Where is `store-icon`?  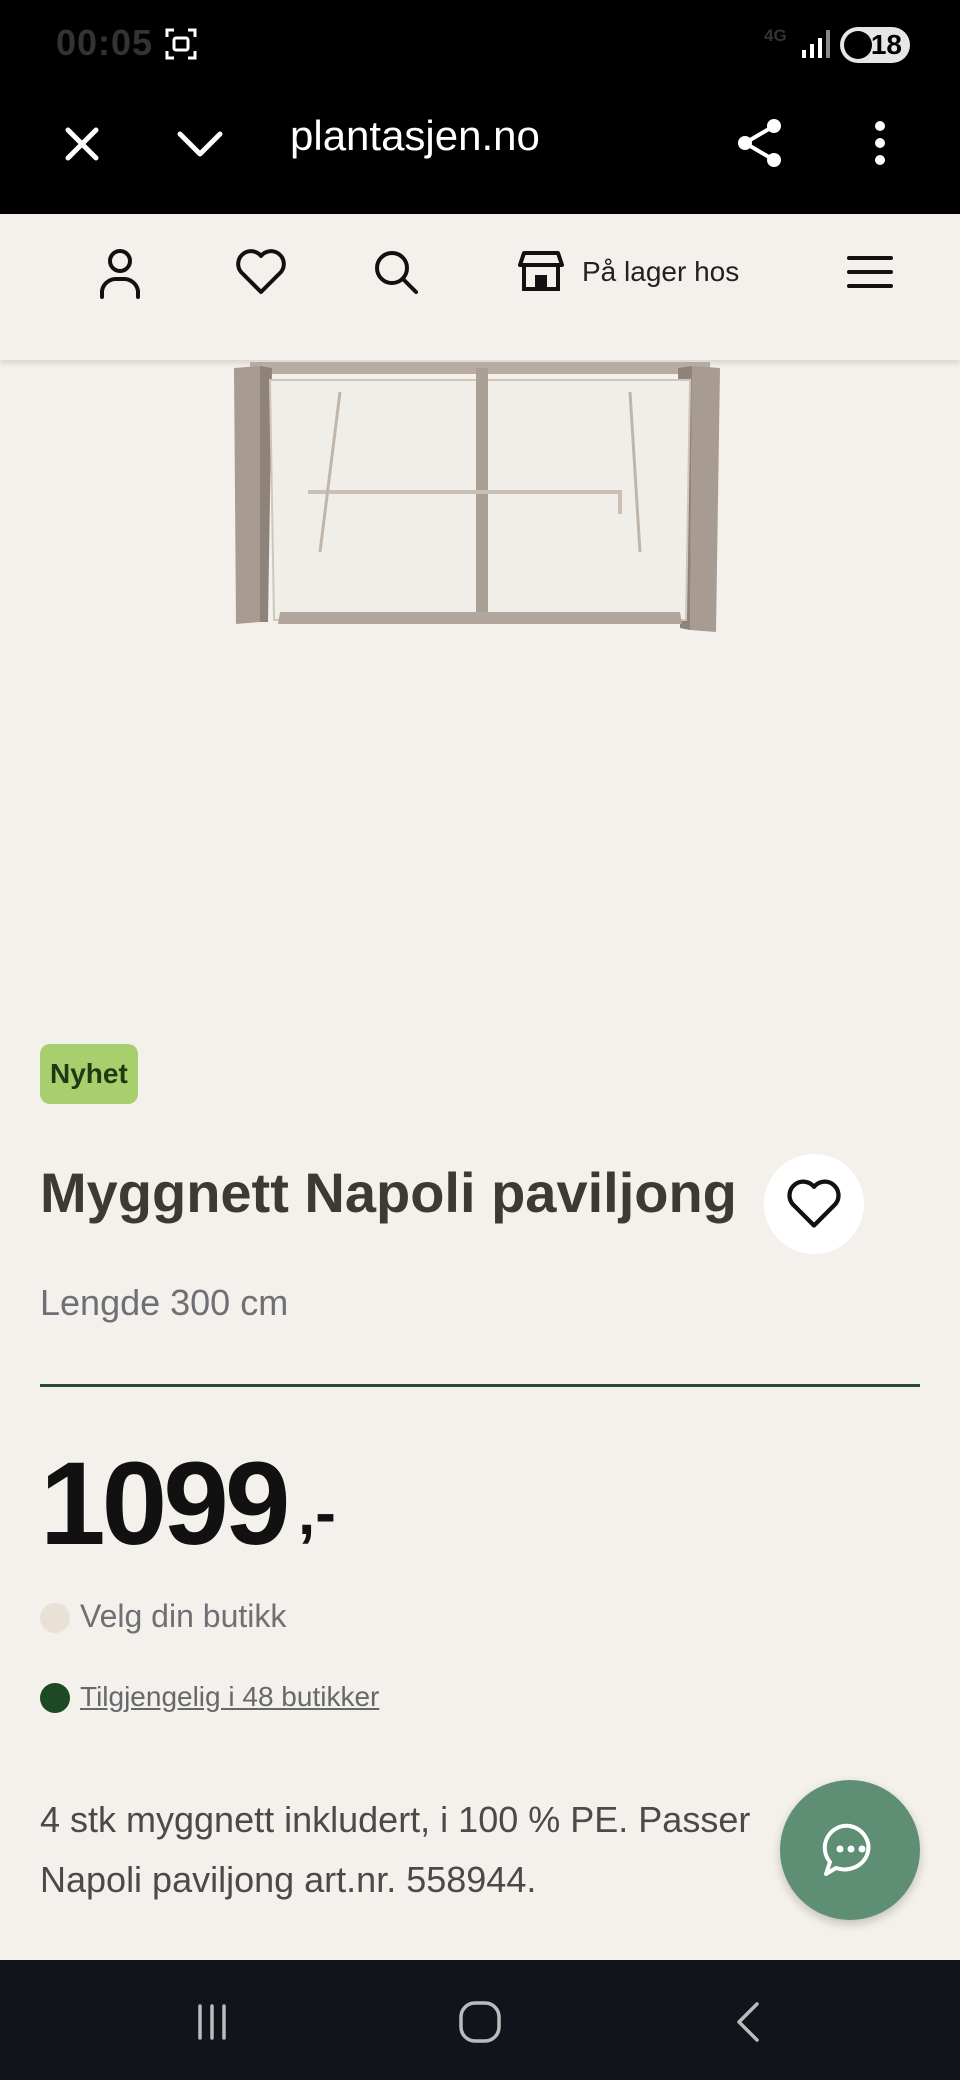
store-icon is located at coordinates (541, 271).